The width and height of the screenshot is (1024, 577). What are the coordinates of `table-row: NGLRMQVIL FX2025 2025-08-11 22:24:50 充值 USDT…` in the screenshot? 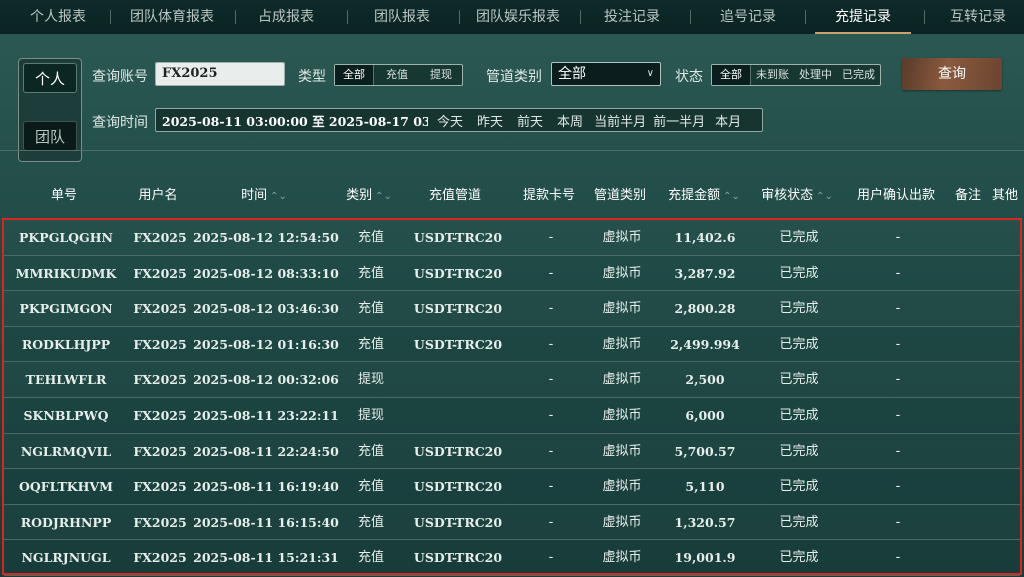 It's located at (512, 452).